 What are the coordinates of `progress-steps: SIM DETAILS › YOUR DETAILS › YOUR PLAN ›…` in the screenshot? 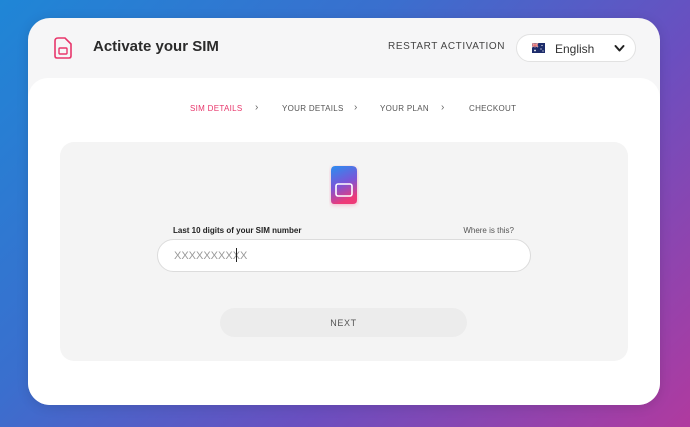 It's located at (344, 108).